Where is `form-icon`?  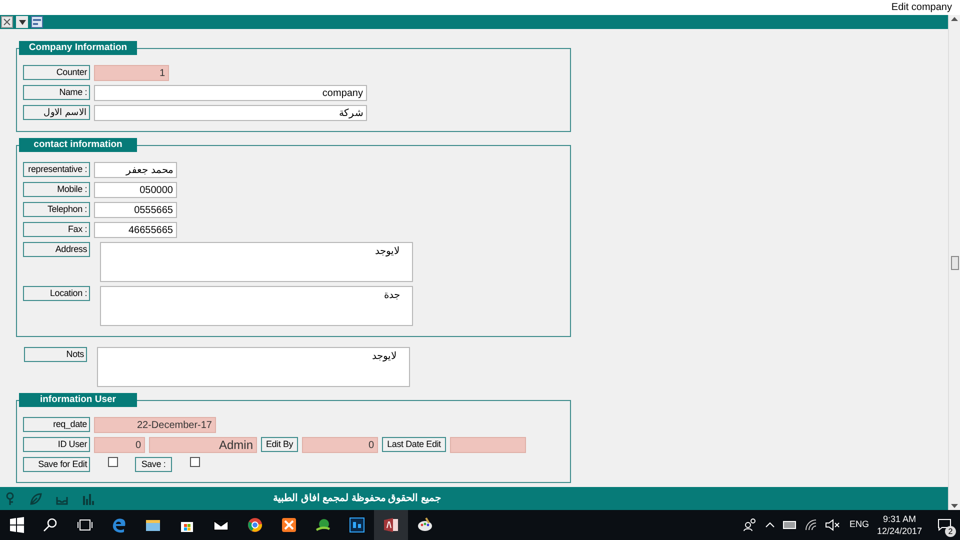
form-icon is located at coordinates (37, 22).